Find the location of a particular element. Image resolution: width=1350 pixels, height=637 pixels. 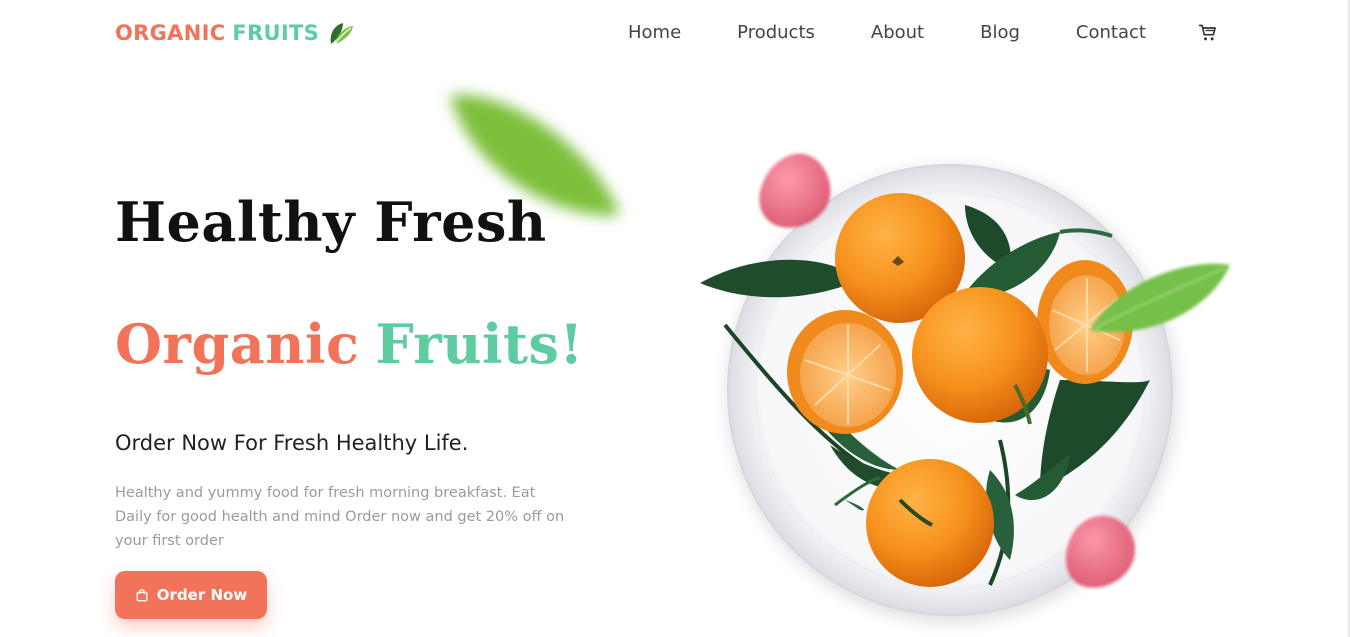

order-now-label: Order Now is located at coordinates (202, 595).